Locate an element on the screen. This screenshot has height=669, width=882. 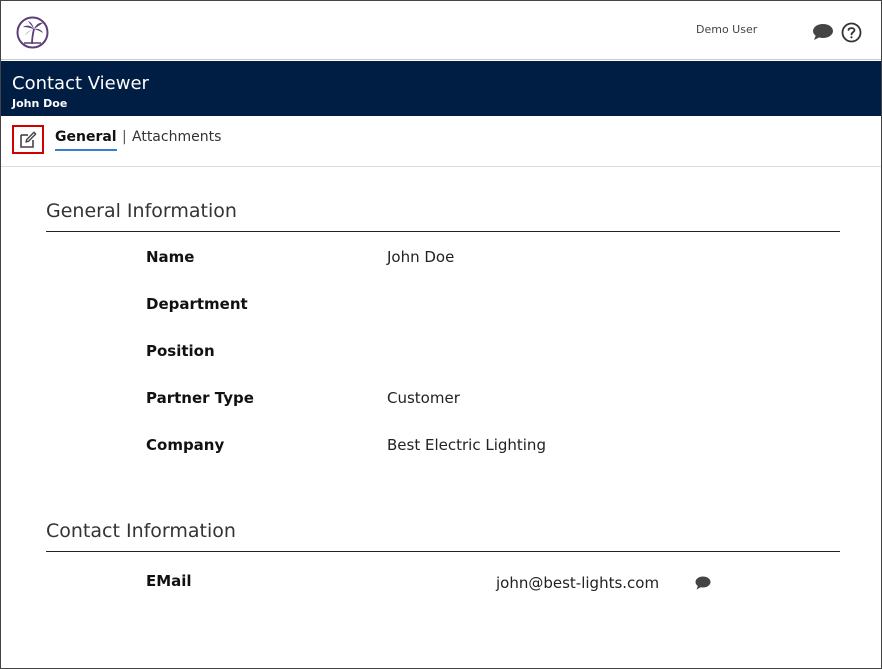
page-subtitle: John Doe is located at coordinates (40, 103).